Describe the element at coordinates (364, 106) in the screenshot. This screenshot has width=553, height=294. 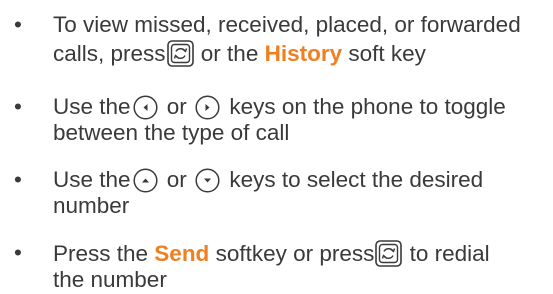
I see `text-segment: keys on the phone to toggle` at that location.